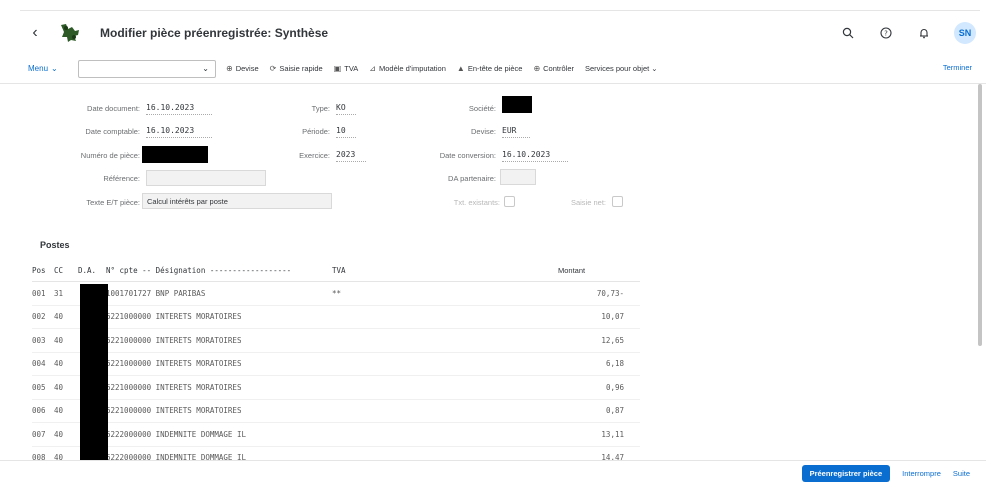  Describe the element at coordinates (351, 156) in the screenshot. I see `exercice-field: 2023` at that location.